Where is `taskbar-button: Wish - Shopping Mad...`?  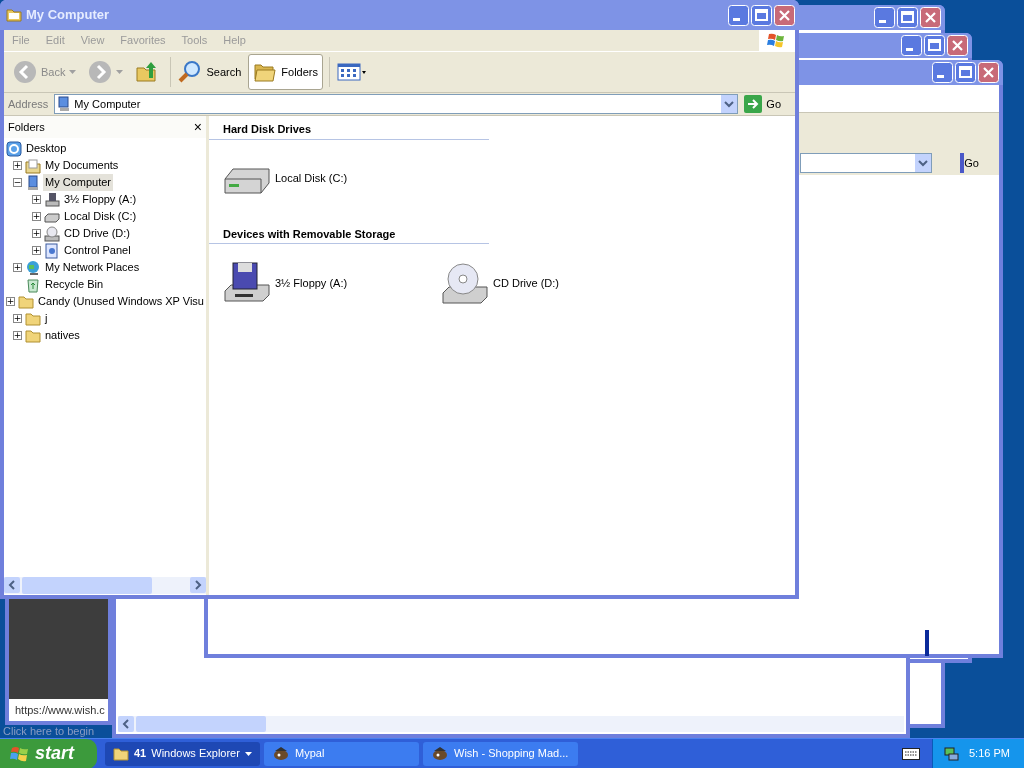
taskbar-button: Wish - Shopping Mad... is located at coordinates (500, 753).